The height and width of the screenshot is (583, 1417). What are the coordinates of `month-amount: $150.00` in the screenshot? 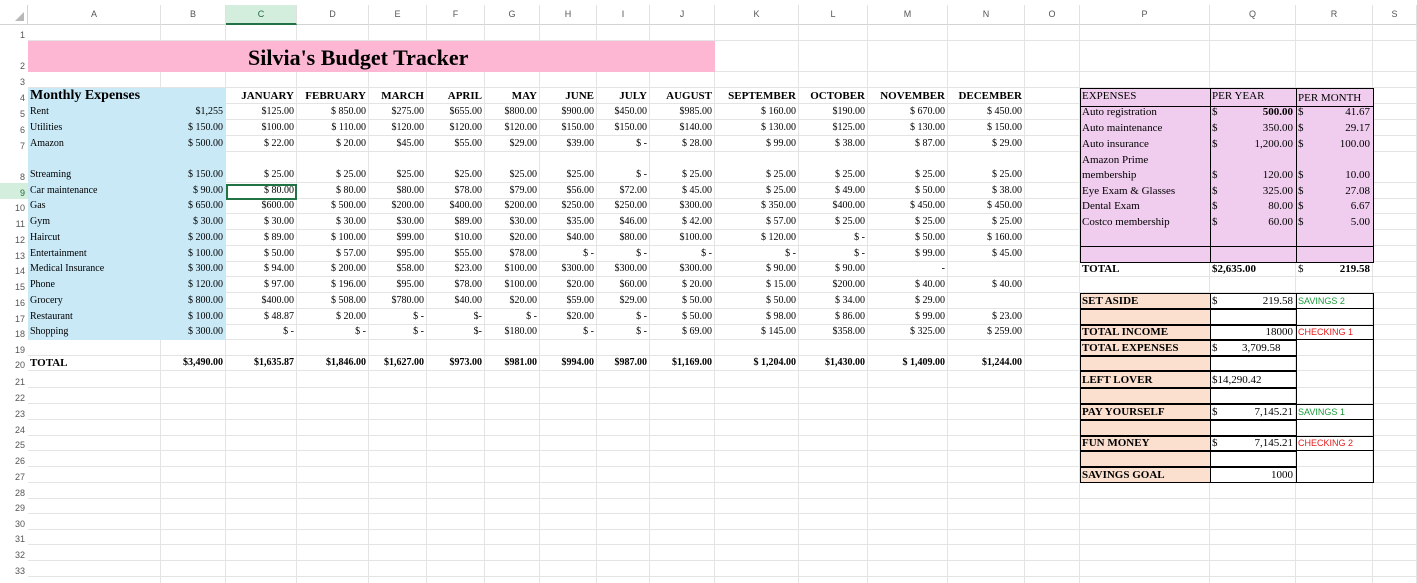 It's located at (578, 127).